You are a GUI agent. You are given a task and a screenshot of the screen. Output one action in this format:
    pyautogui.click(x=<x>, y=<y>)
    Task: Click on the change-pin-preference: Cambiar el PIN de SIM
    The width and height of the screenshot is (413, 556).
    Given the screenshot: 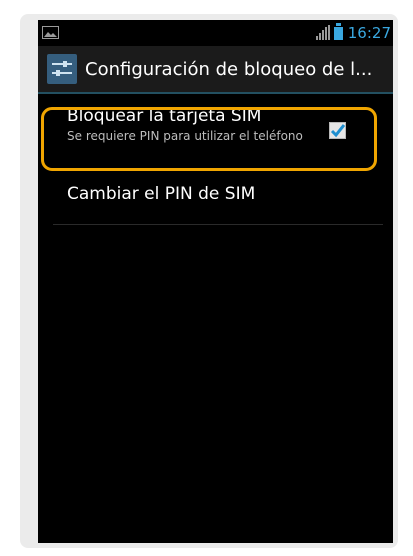 What is the action you would take?
    pyautogui.click(x=215, y=202)
    